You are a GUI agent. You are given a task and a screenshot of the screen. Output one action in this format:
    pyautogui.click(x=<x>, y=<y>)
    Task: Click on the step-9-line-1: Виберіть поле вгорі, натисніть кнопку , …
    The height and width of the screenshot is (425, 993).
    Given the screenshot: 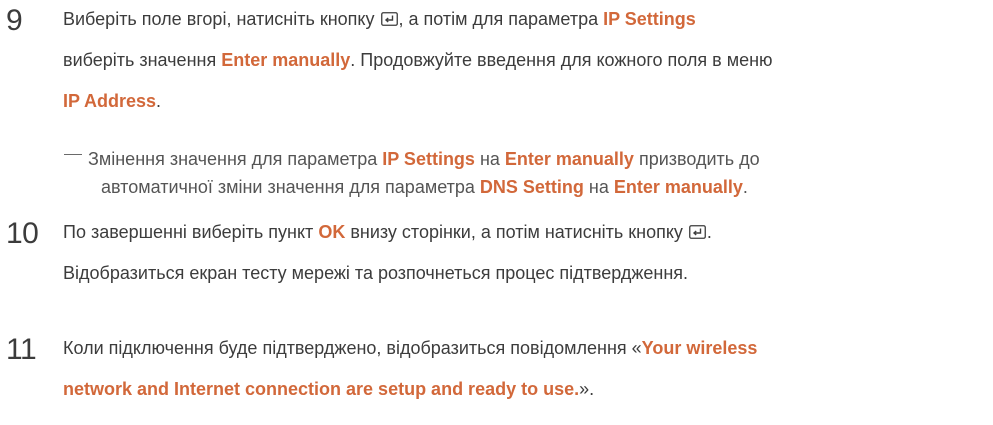 What is the action you would take?
    pyautogui.click(x=379, y=19)
    